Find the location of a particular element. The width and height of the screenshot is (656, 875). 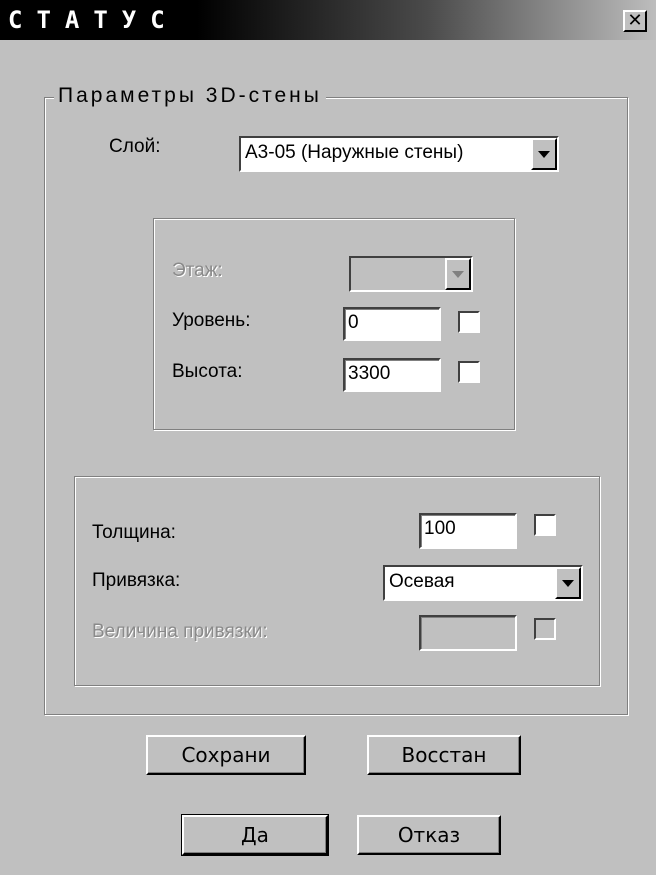

anchor-size-checkbox is located at coordinates (545, 629).